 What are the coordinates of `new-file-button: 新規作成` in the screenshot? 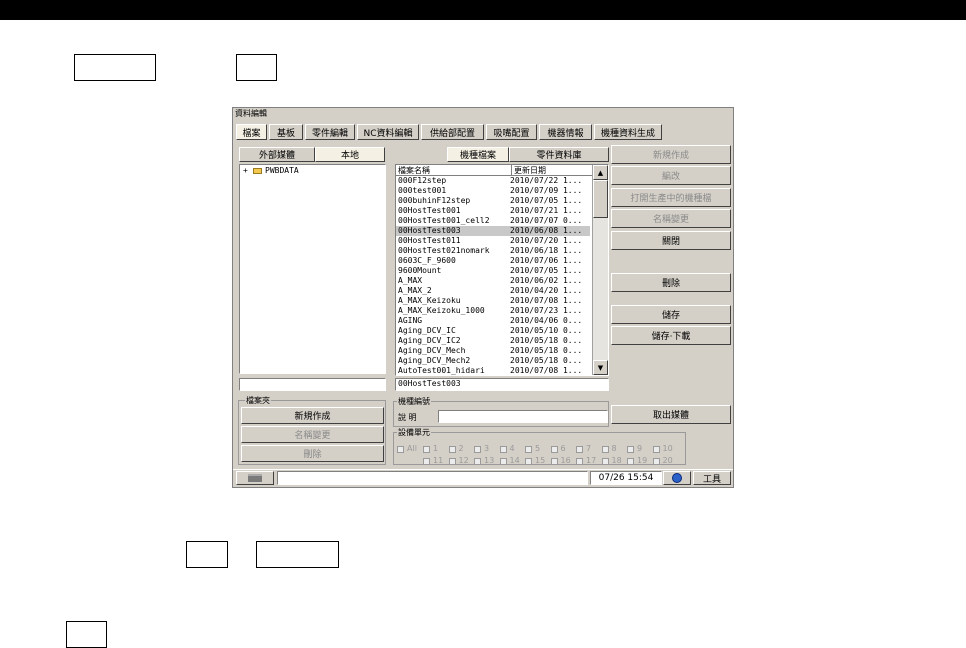 It's located at (671, 154).